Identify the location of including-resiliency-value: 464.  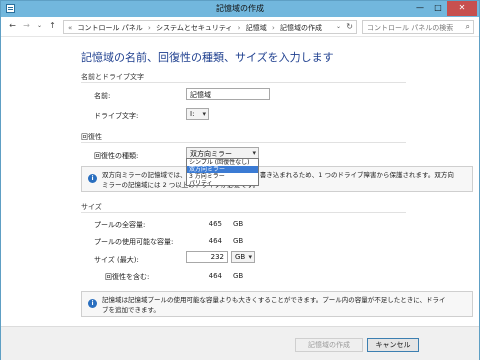
(215, 276).